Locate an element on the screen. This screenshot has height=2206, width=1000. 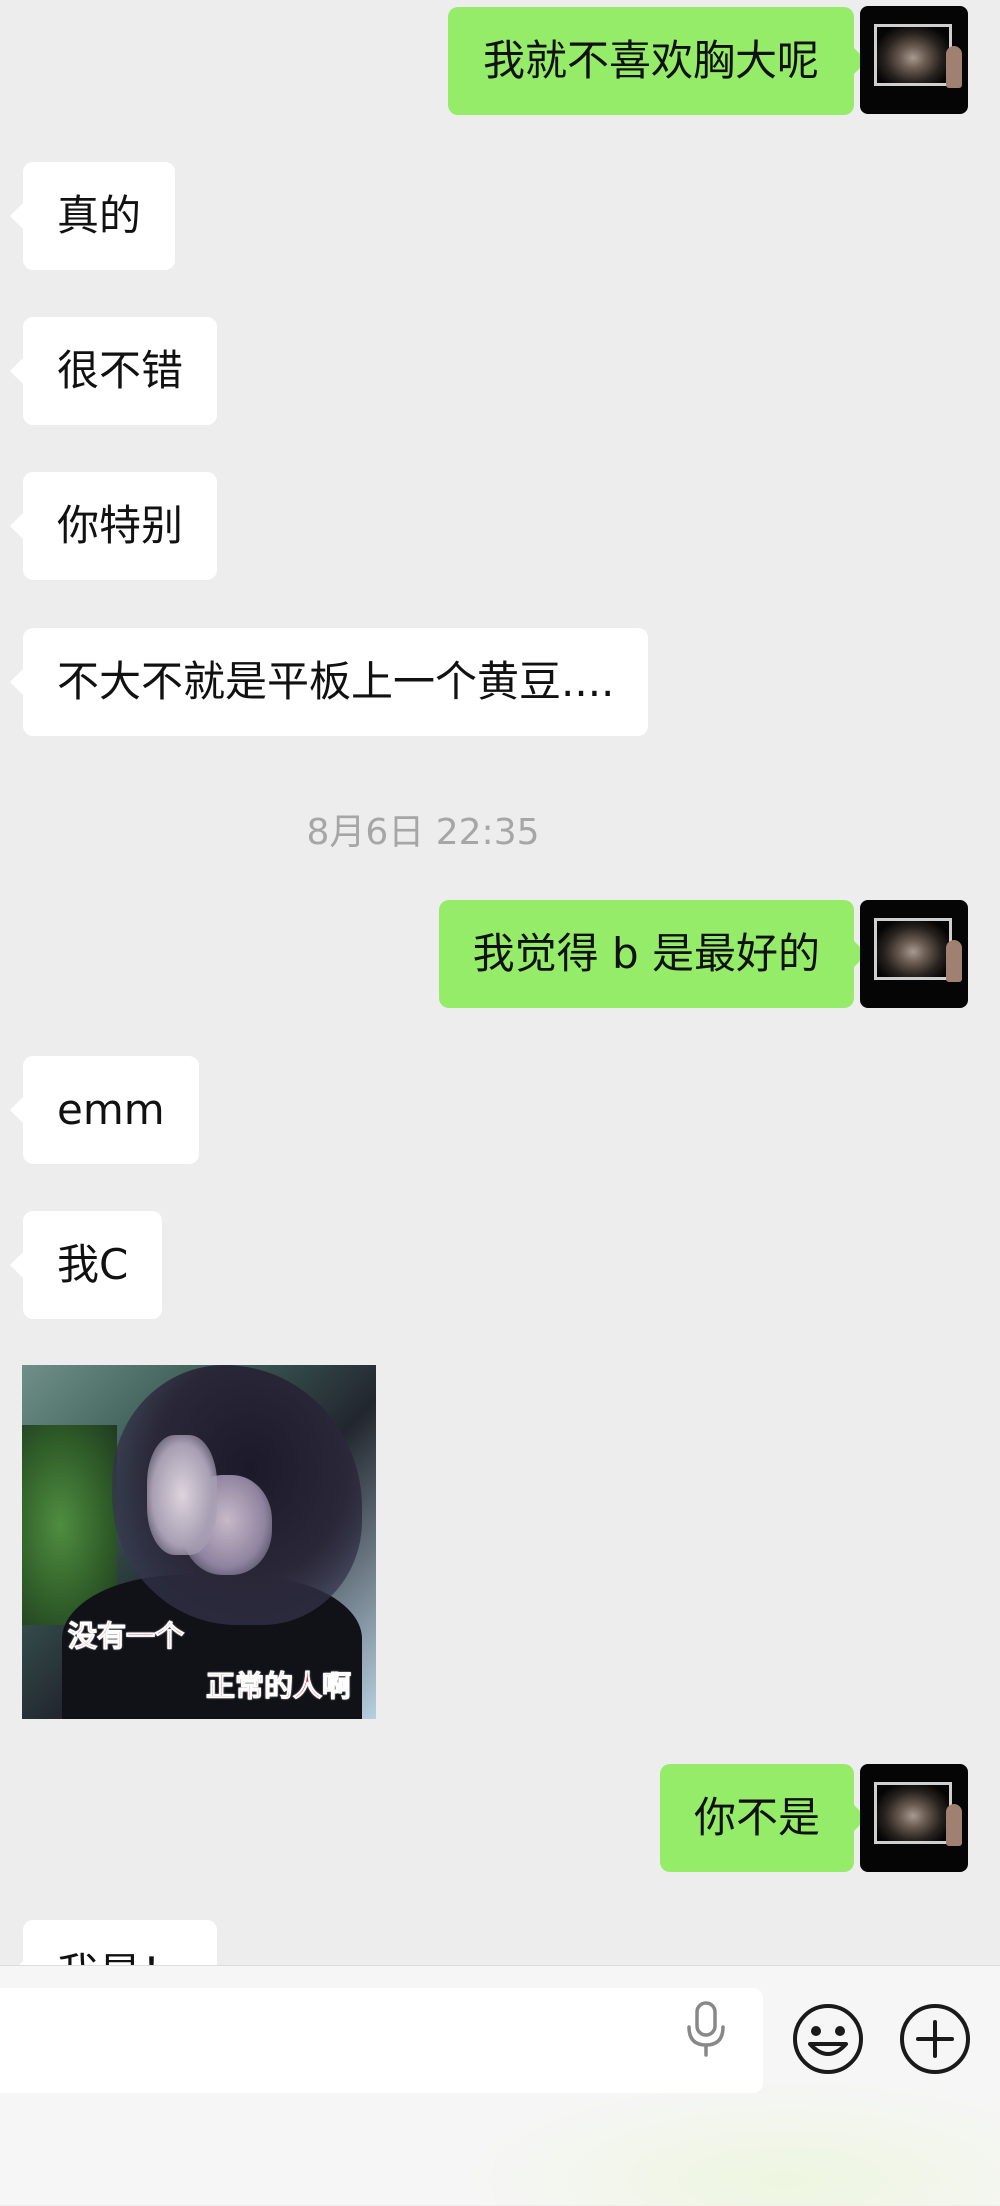
message-bubble: 我就不喜欢胸大呢 is located at coordinates (657, 61).